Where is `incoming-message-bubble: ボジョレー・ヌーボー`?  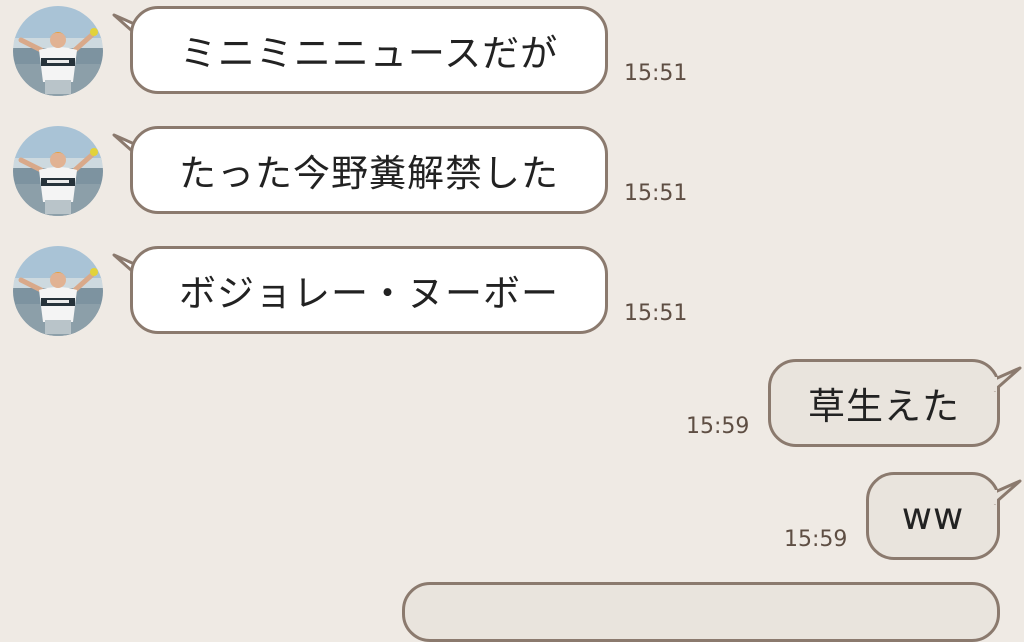 incoming-message-bubble: ボジョレー・ヌーボー is located at coordinates (369, 290).